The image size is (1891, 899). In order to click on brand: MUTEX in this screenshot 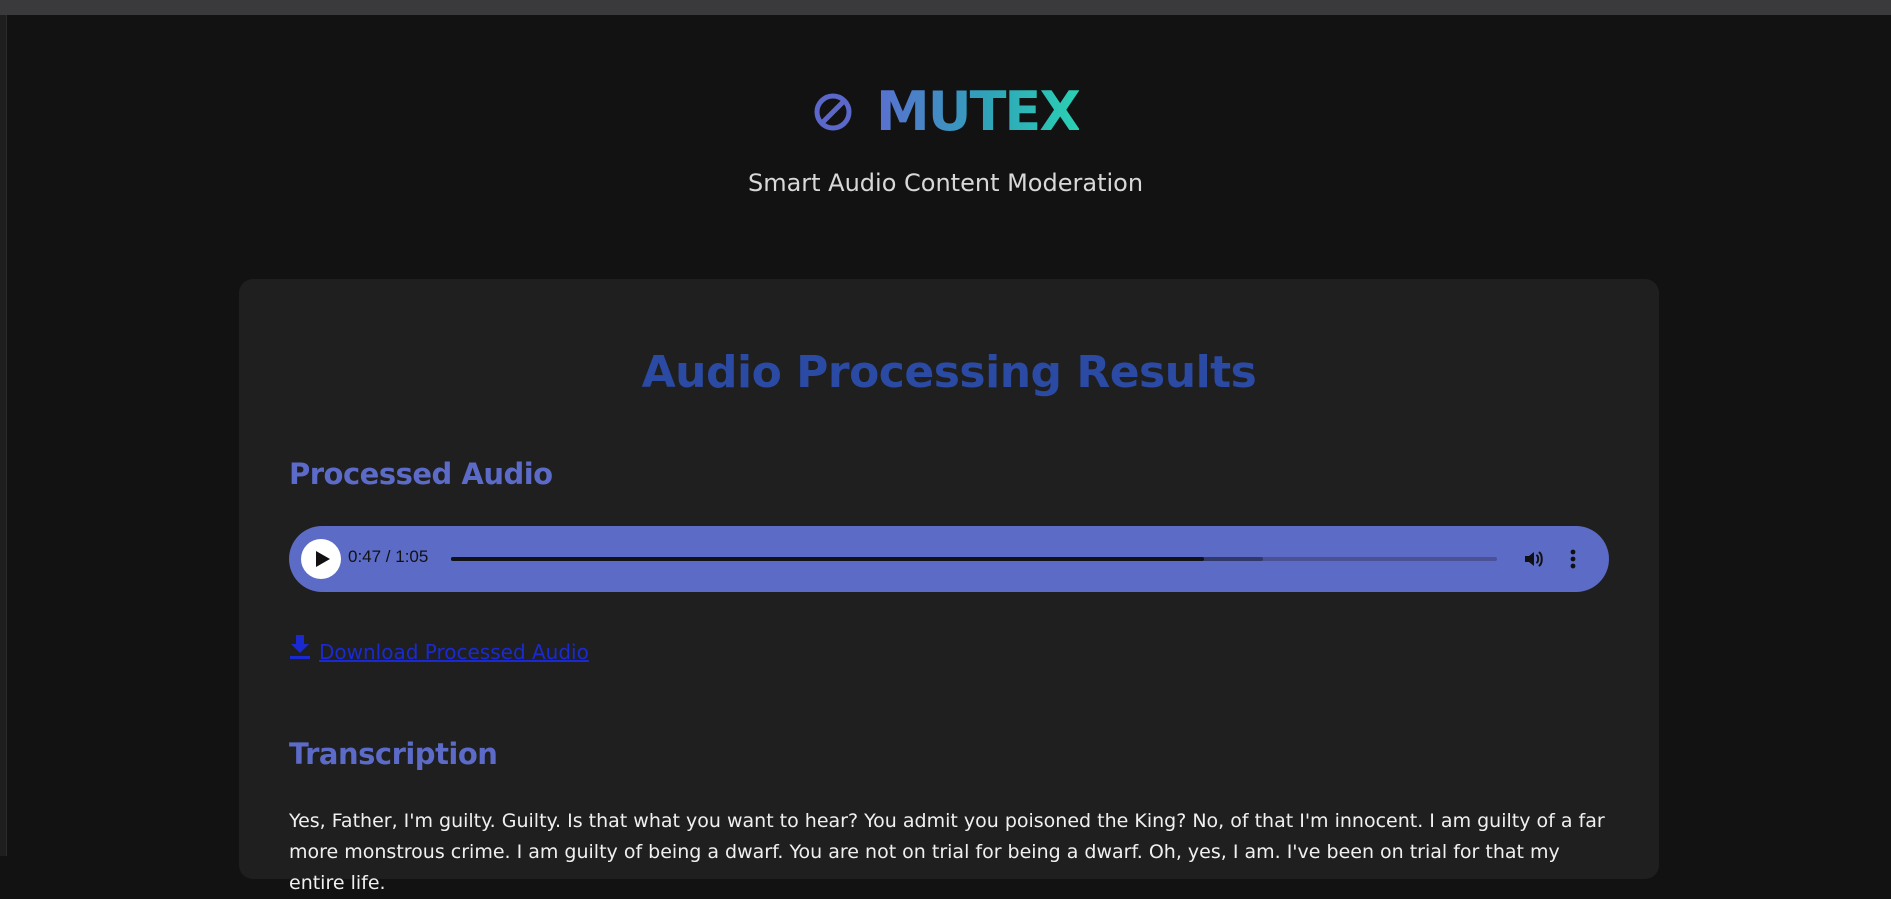, I will do `click(946, 111)`.